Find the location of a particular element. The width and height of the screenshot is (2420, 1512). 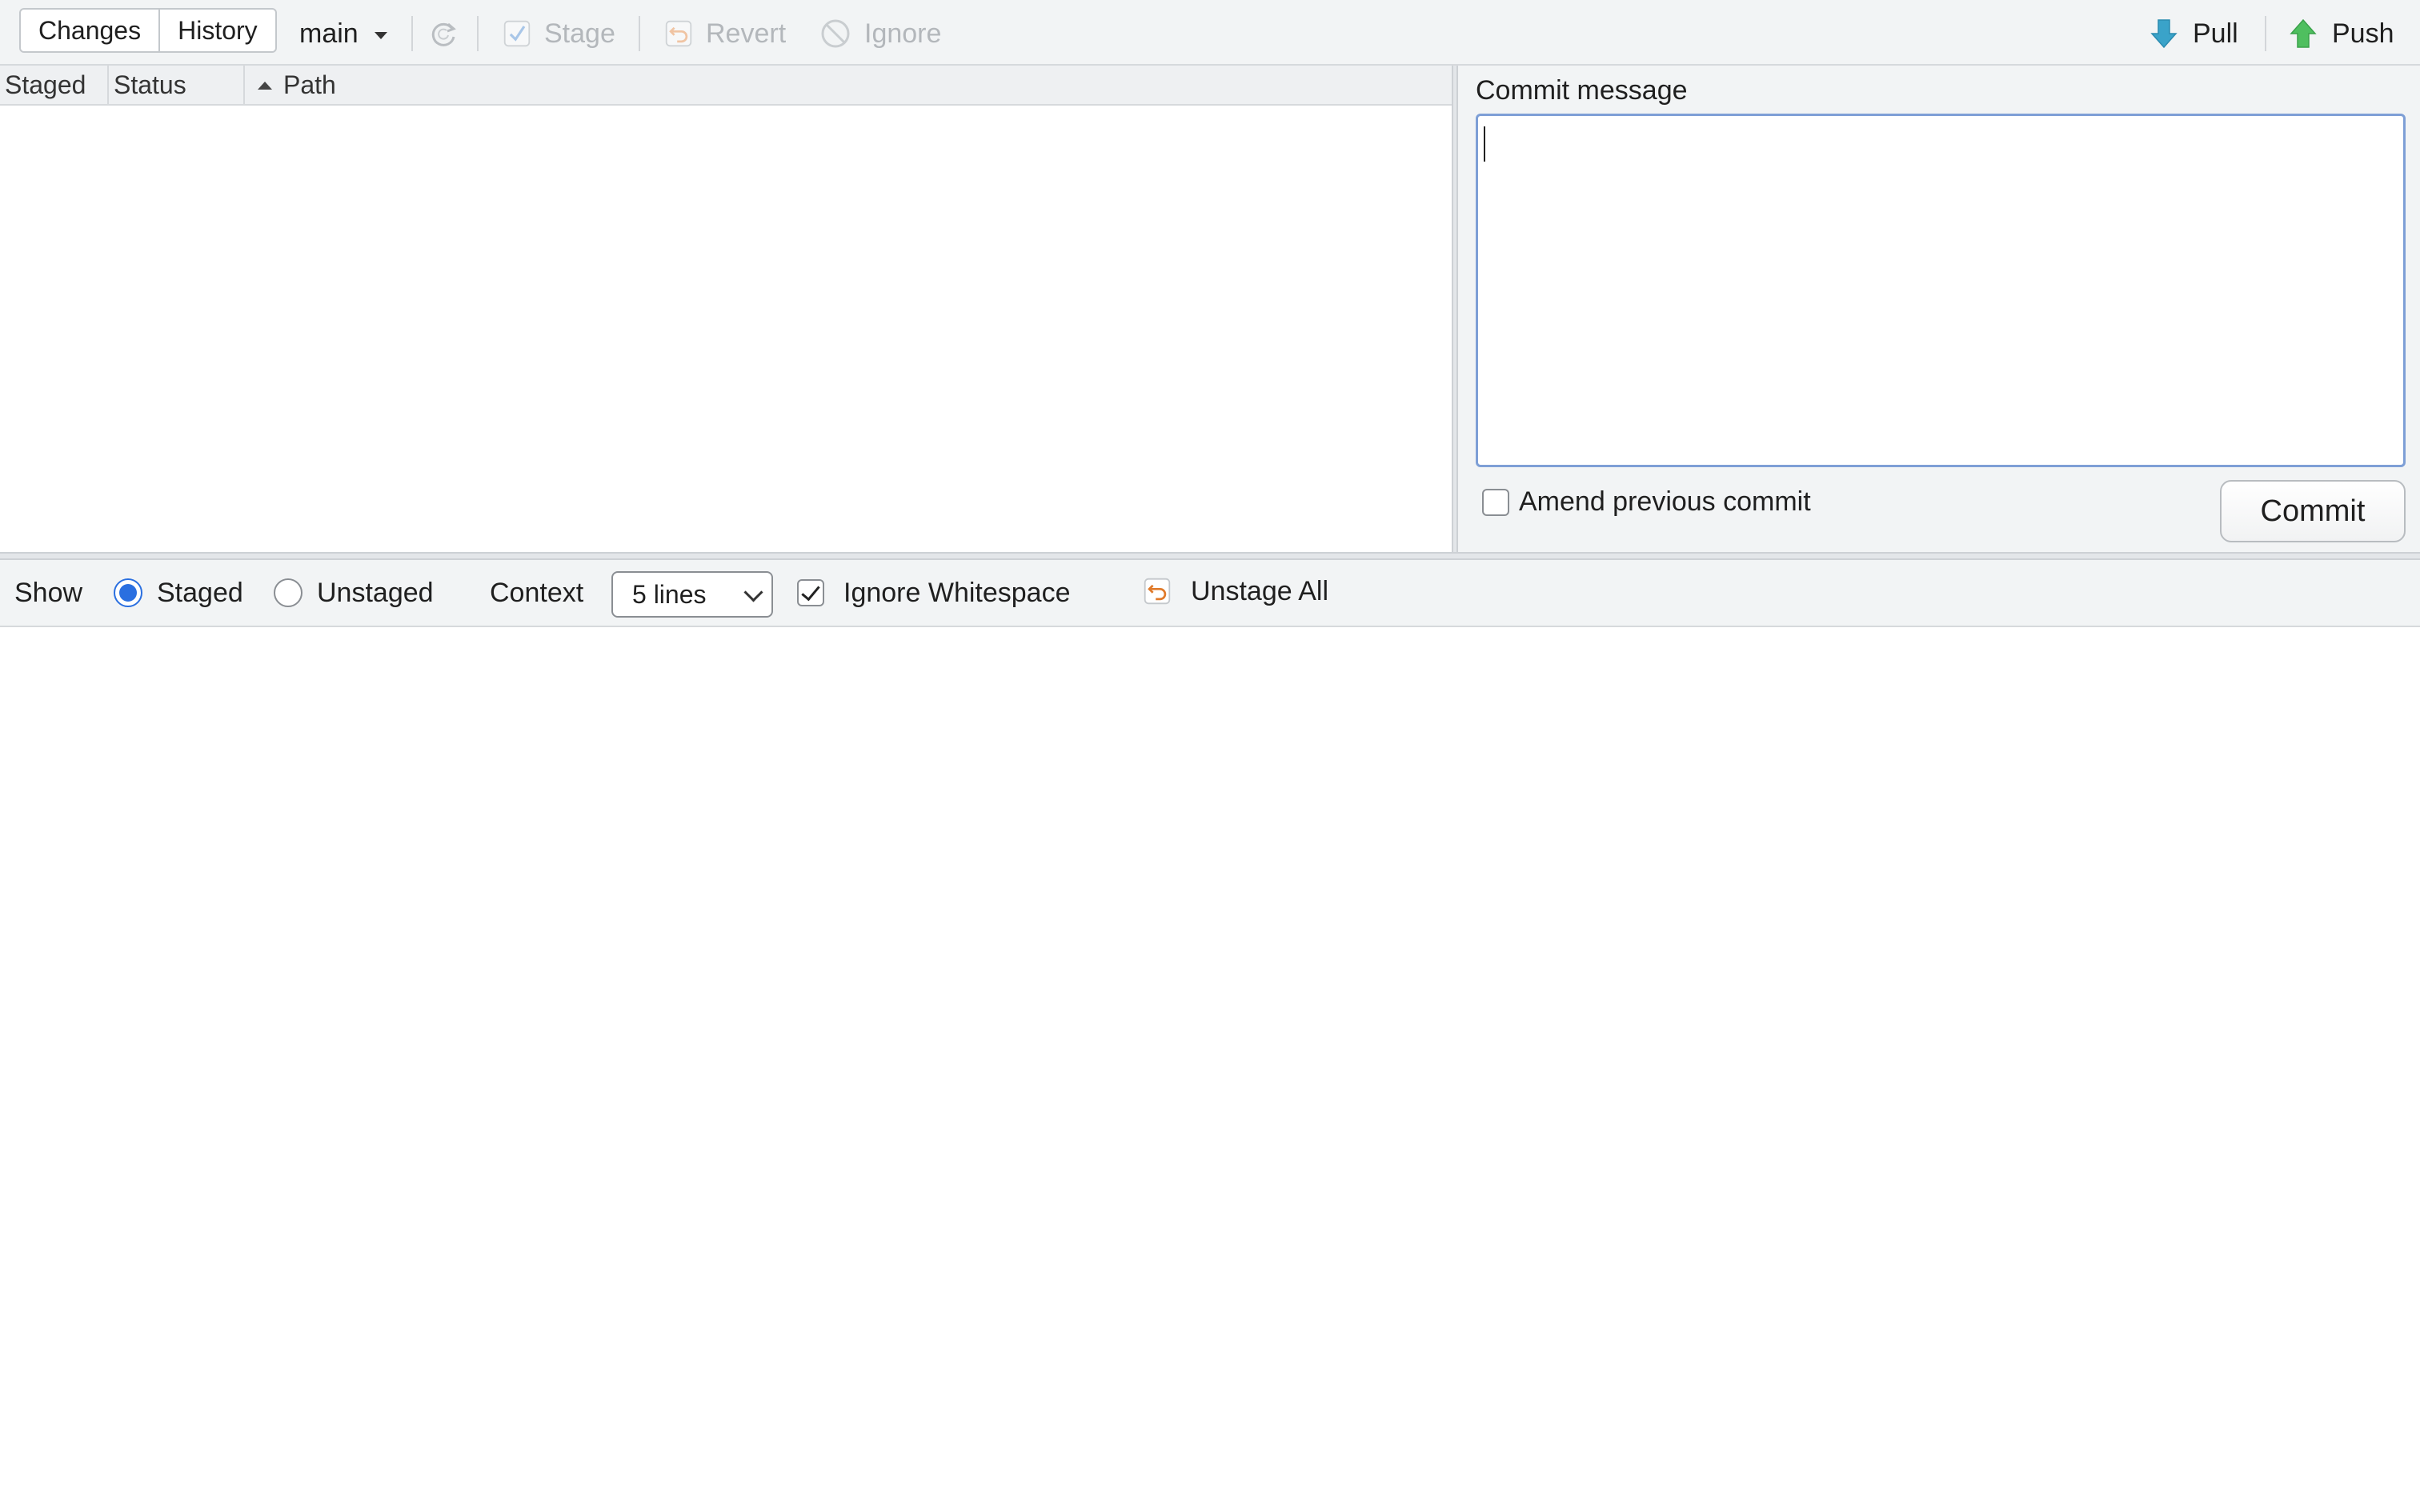

refresh-icon is located at coordinates (443, 34).